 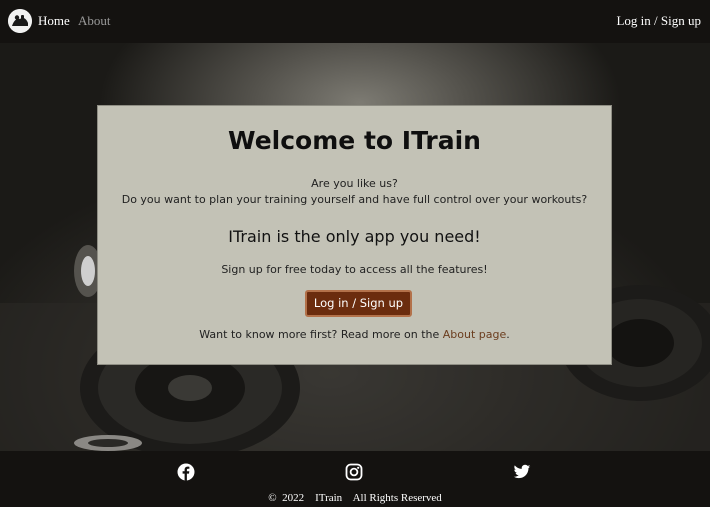 I want to click on footer: © 2022 ITrain All Rights Reserved, so click(x=355, y=479).